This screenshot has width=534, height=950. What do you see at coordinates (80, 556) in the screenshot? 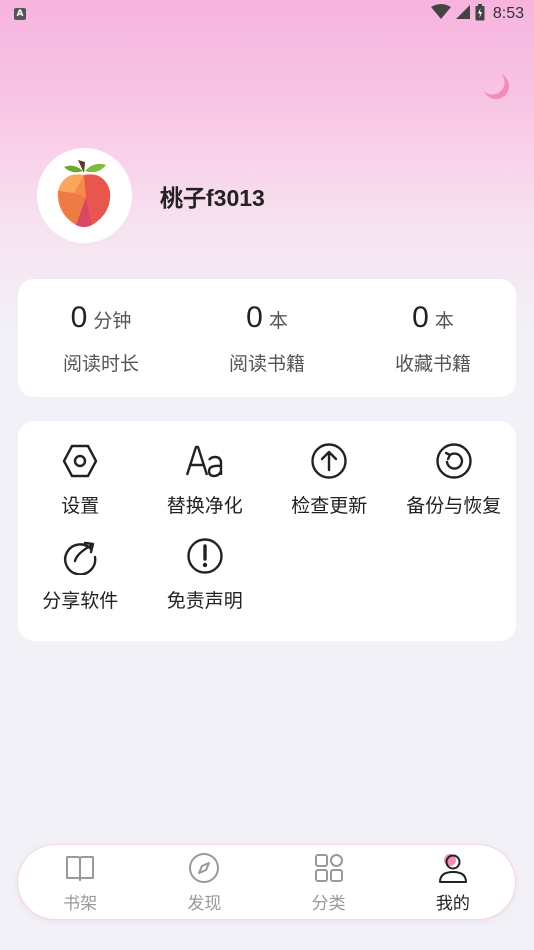
I see `share-rotate-icon` at bounding box center [80, 556].